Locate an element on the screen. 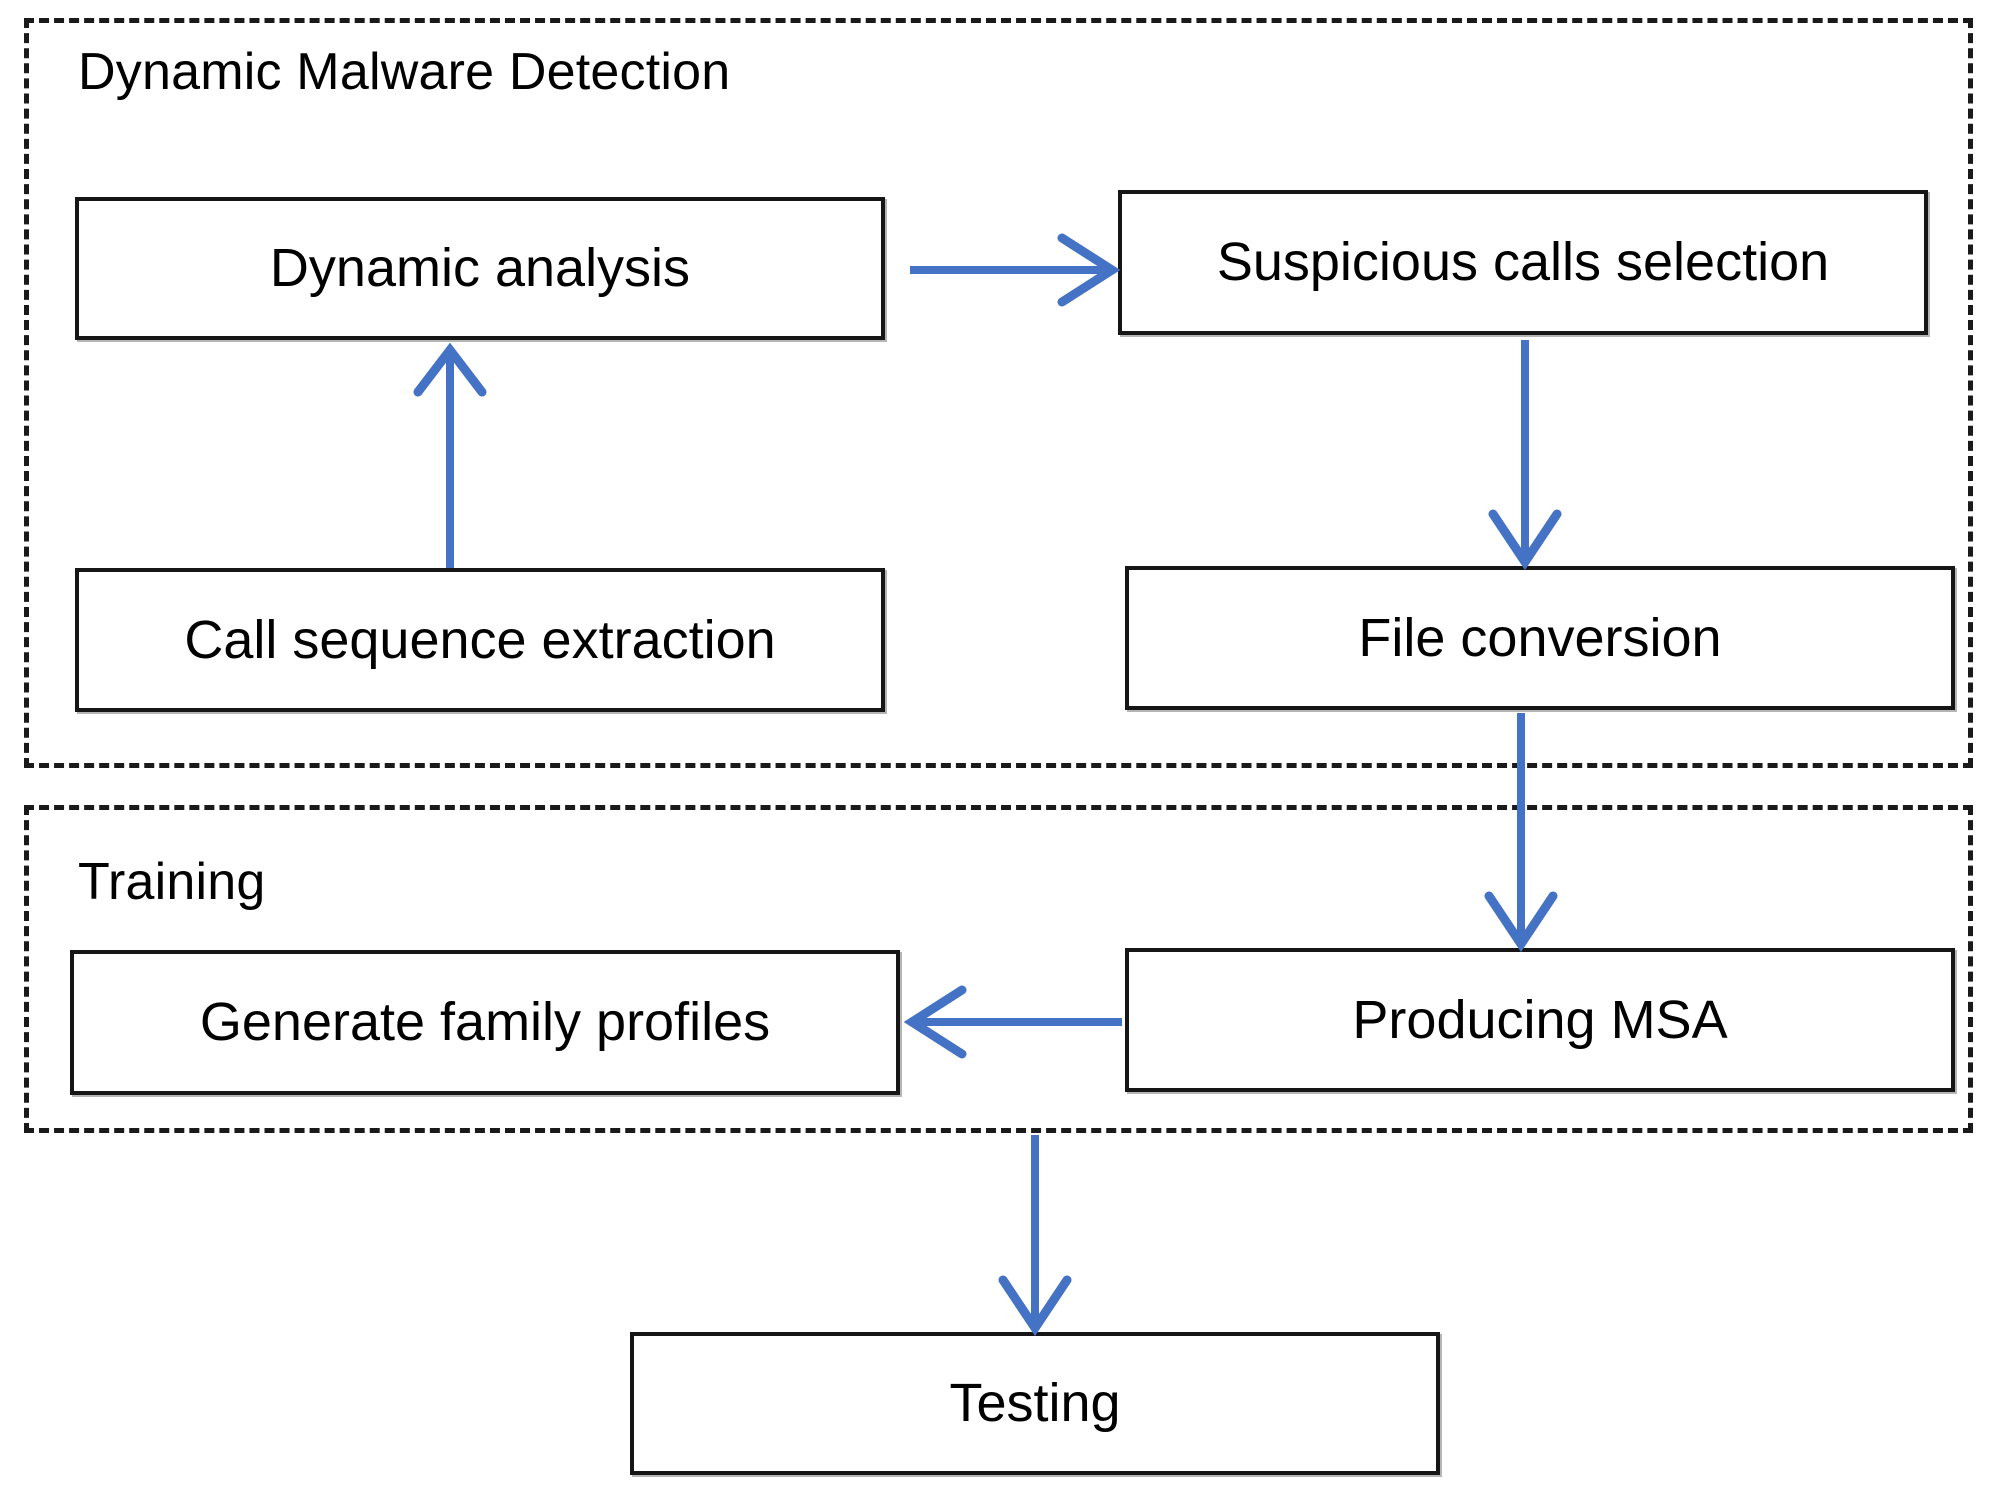  node-producing-msa: Producing MSA is located at coordinates (1540, 1020).